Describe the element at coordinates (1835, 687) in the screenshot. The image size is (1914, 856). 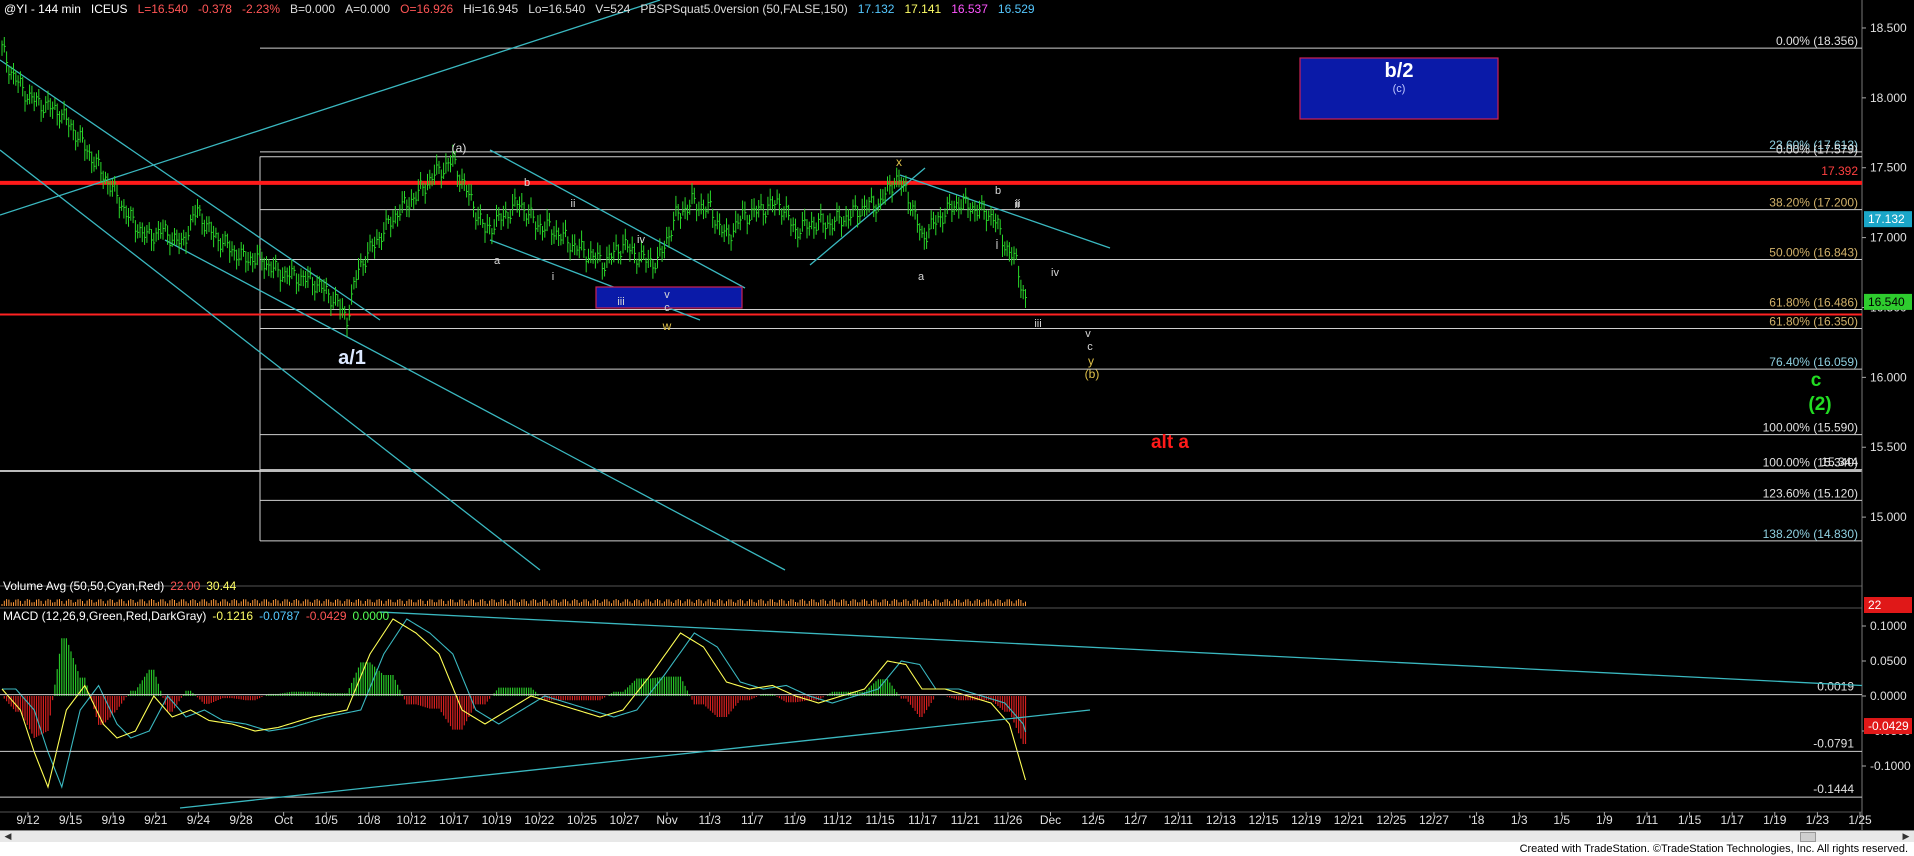
I see `macd-level-label: 0.0019` at that location.